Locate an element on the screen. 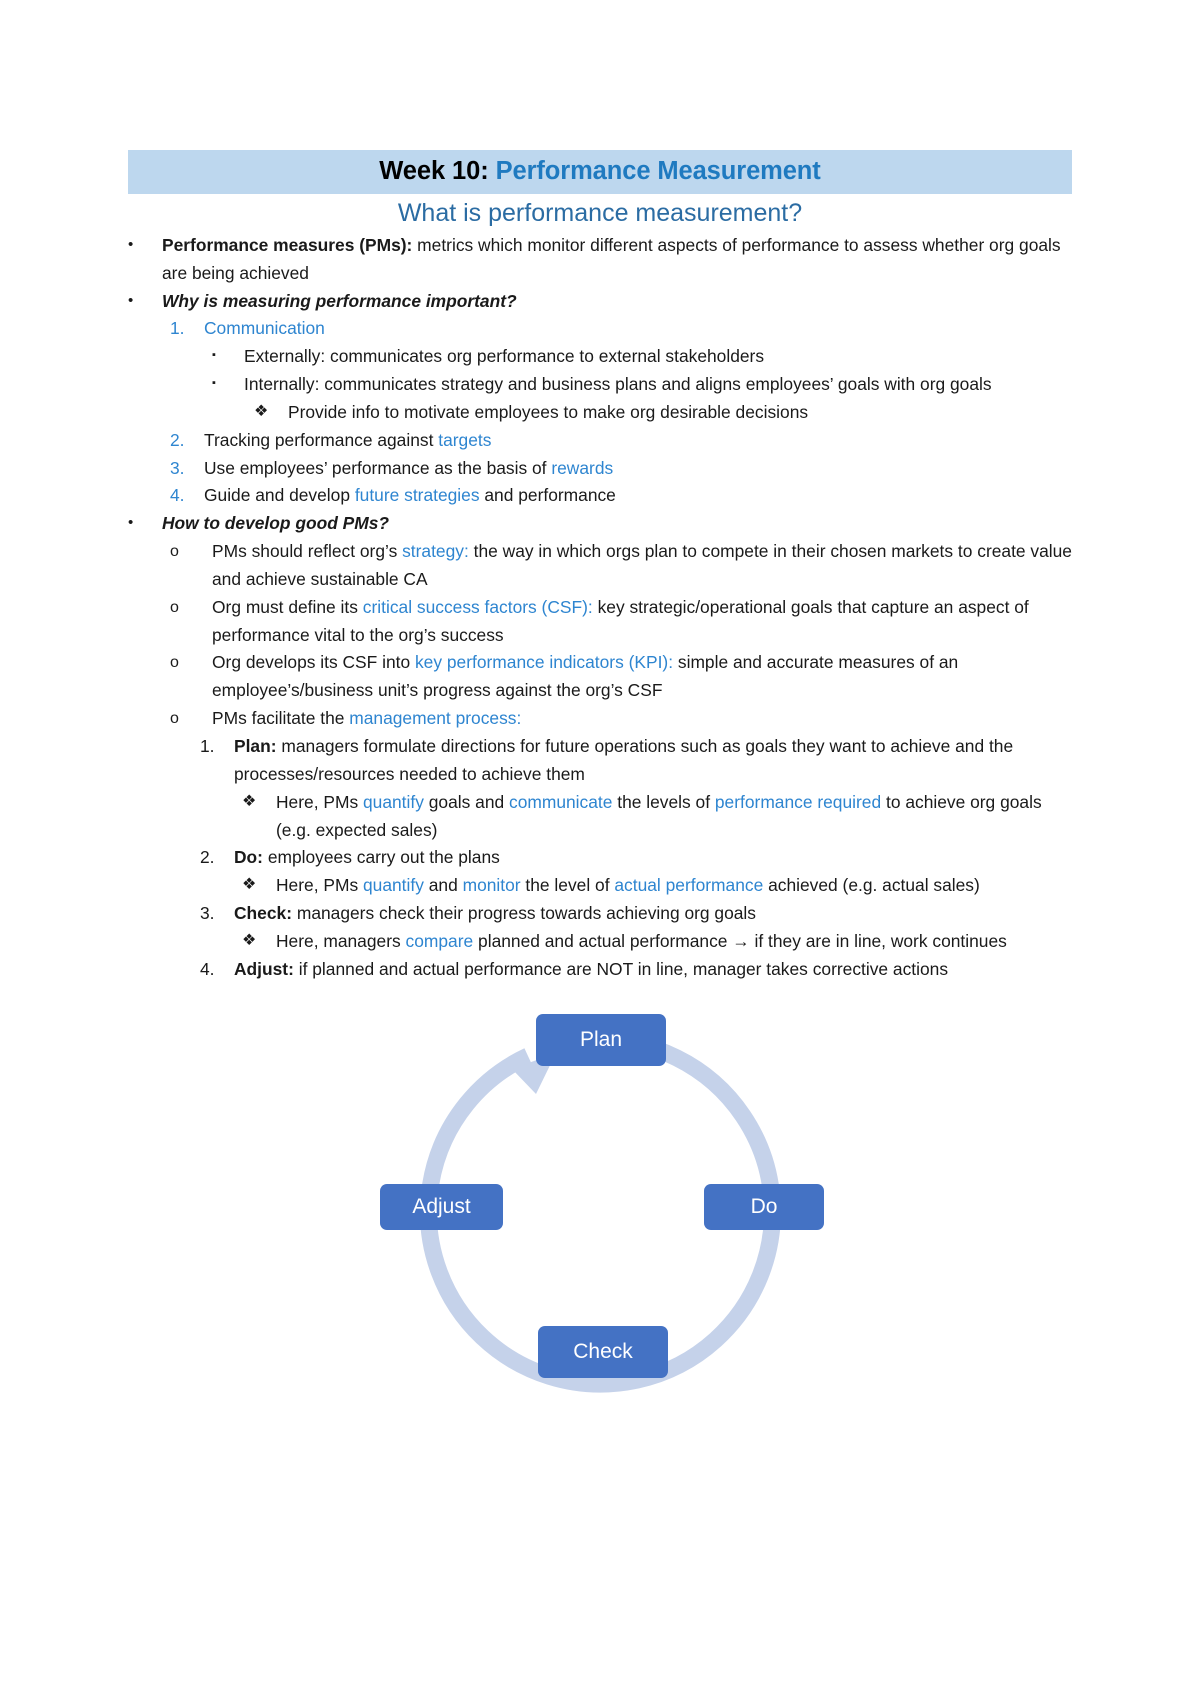 The width and height of the screenshot is (1200, 1698). cycle-node-adjust-label: Adjust is located at coordinates (441, 1206).